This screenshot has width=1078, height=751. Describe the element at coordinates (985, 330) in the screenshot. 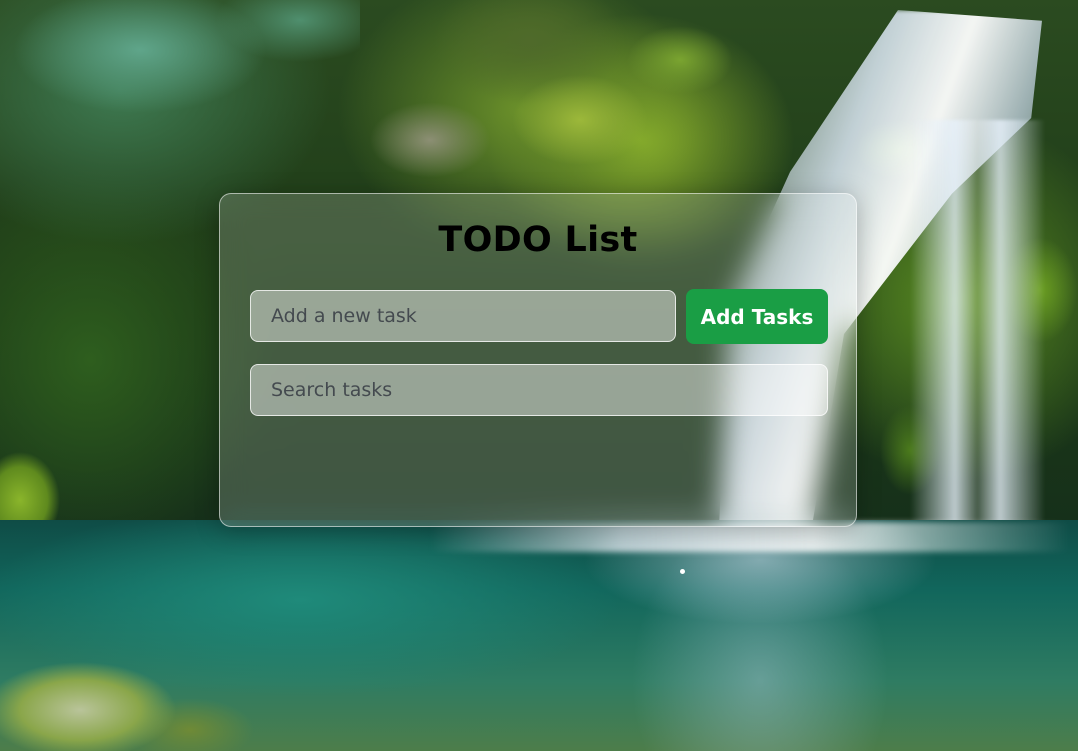

I see `side-cascade` at that location.